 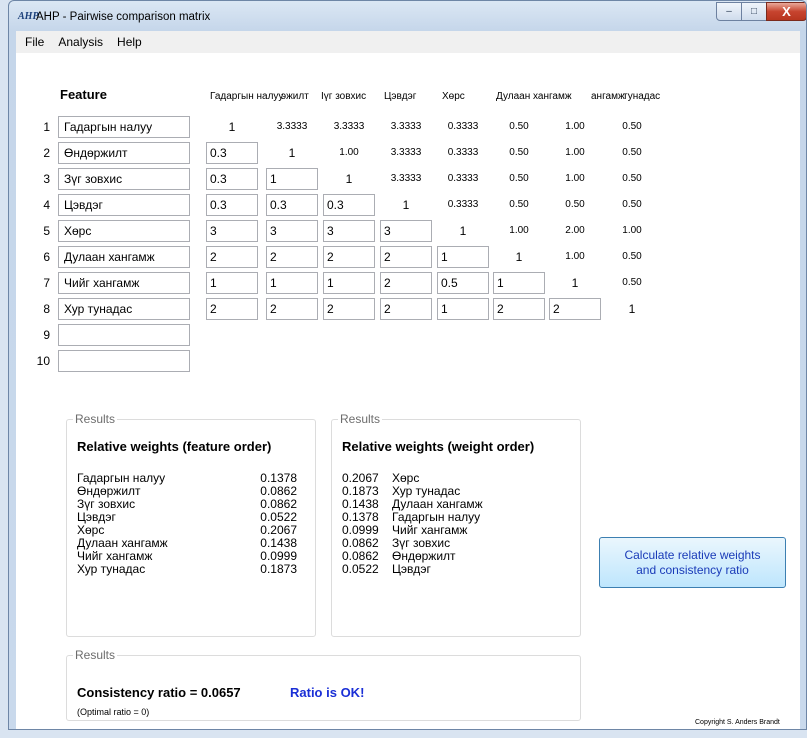 I want to click on minimize-icon: –, so click(x=729, y=11).